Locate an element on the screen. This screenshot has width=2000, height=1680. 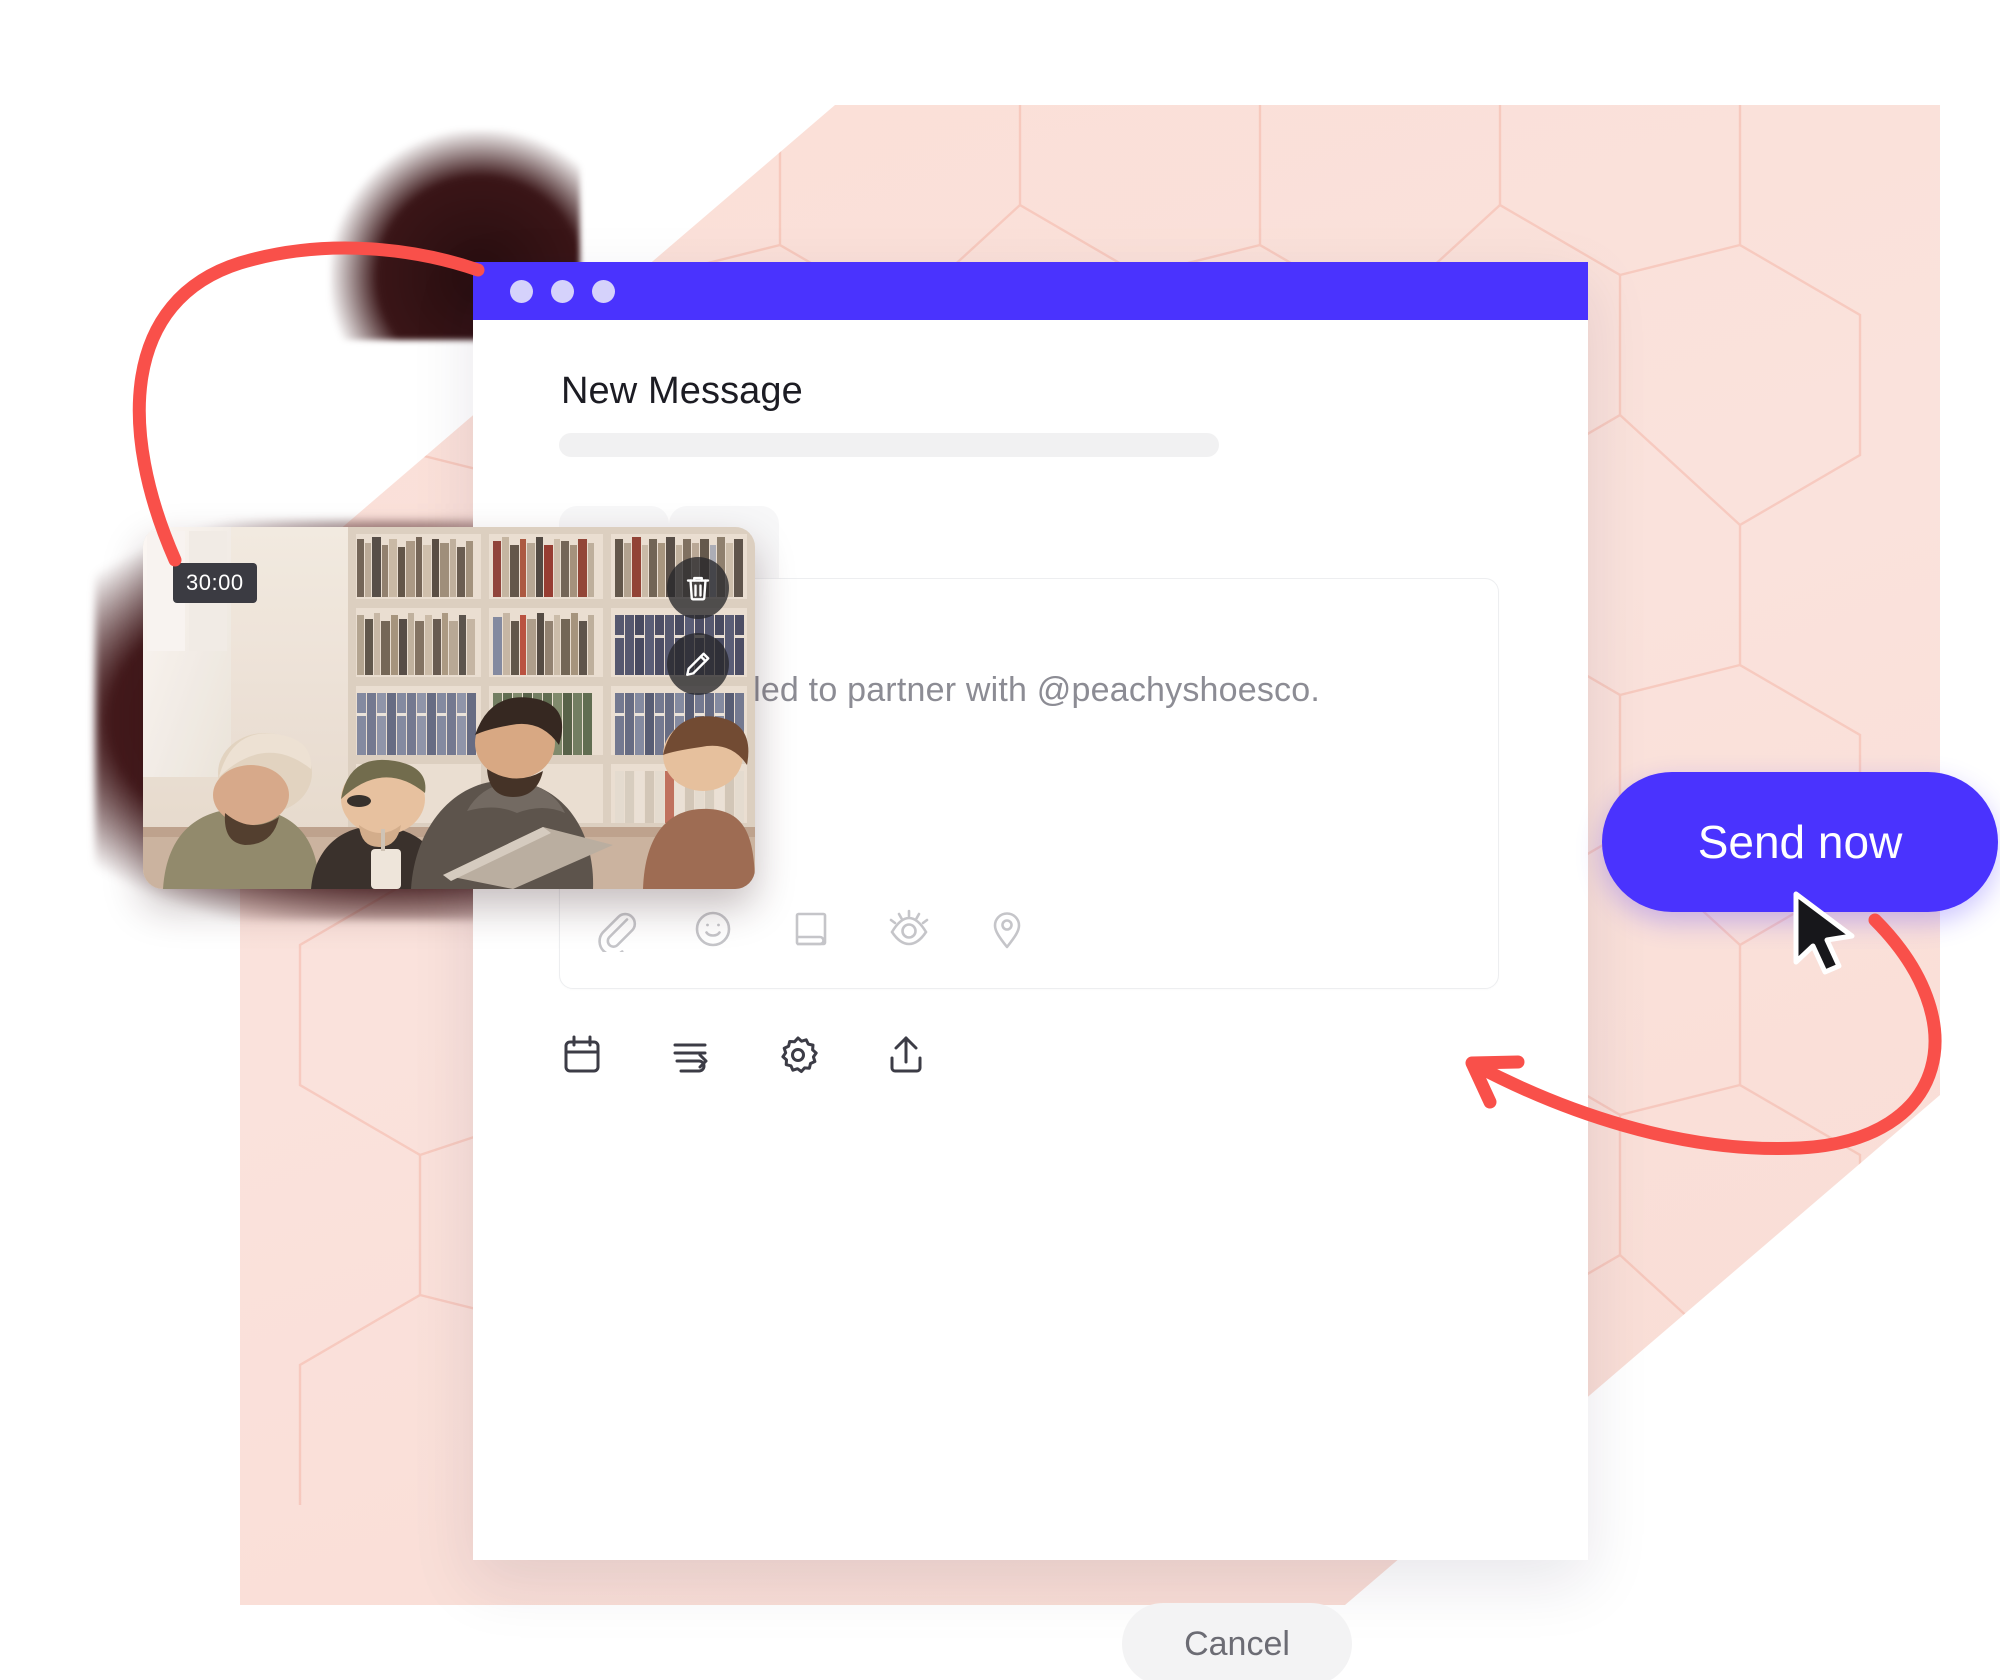
trash-icon is located at coordinates (698, 588).